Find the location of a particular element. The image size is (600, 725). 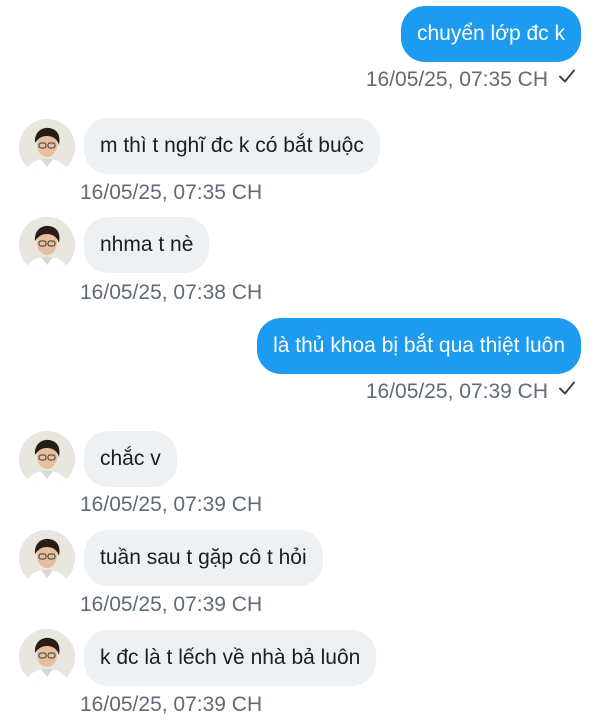

incoming-message-bubble: tuần sau t gặp cô t hỏi is located at coordinates (203, 558).